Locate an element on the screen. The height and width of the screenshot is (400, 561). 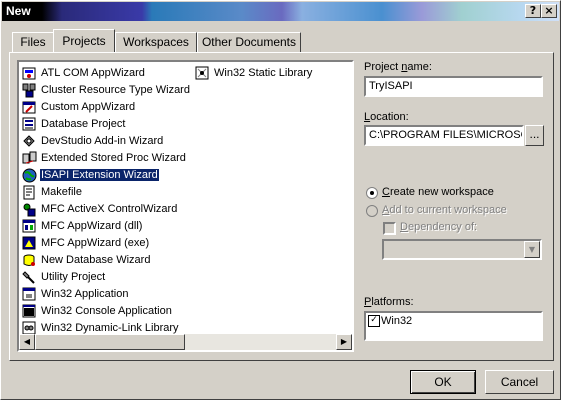
close-button: × is located at coordinates (549, 11).